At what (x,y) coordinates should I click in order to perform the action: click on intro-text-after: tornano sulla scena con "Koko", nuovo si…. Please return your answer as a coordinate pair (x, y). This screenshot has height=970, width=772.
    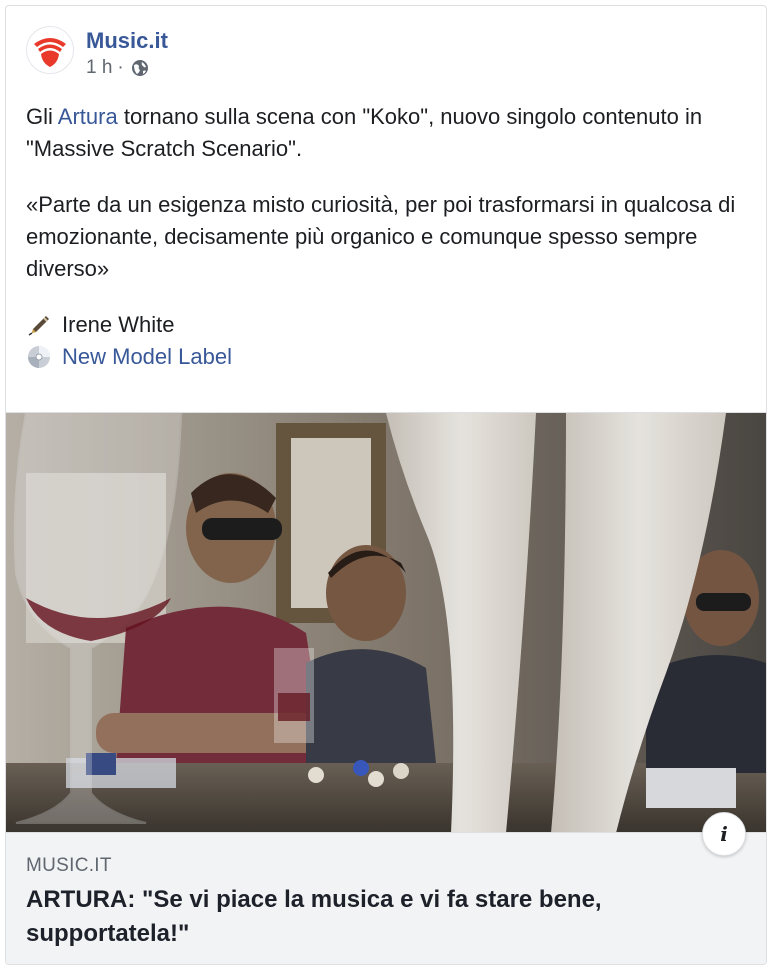
    Looking at the image, I should click on (364, 132).